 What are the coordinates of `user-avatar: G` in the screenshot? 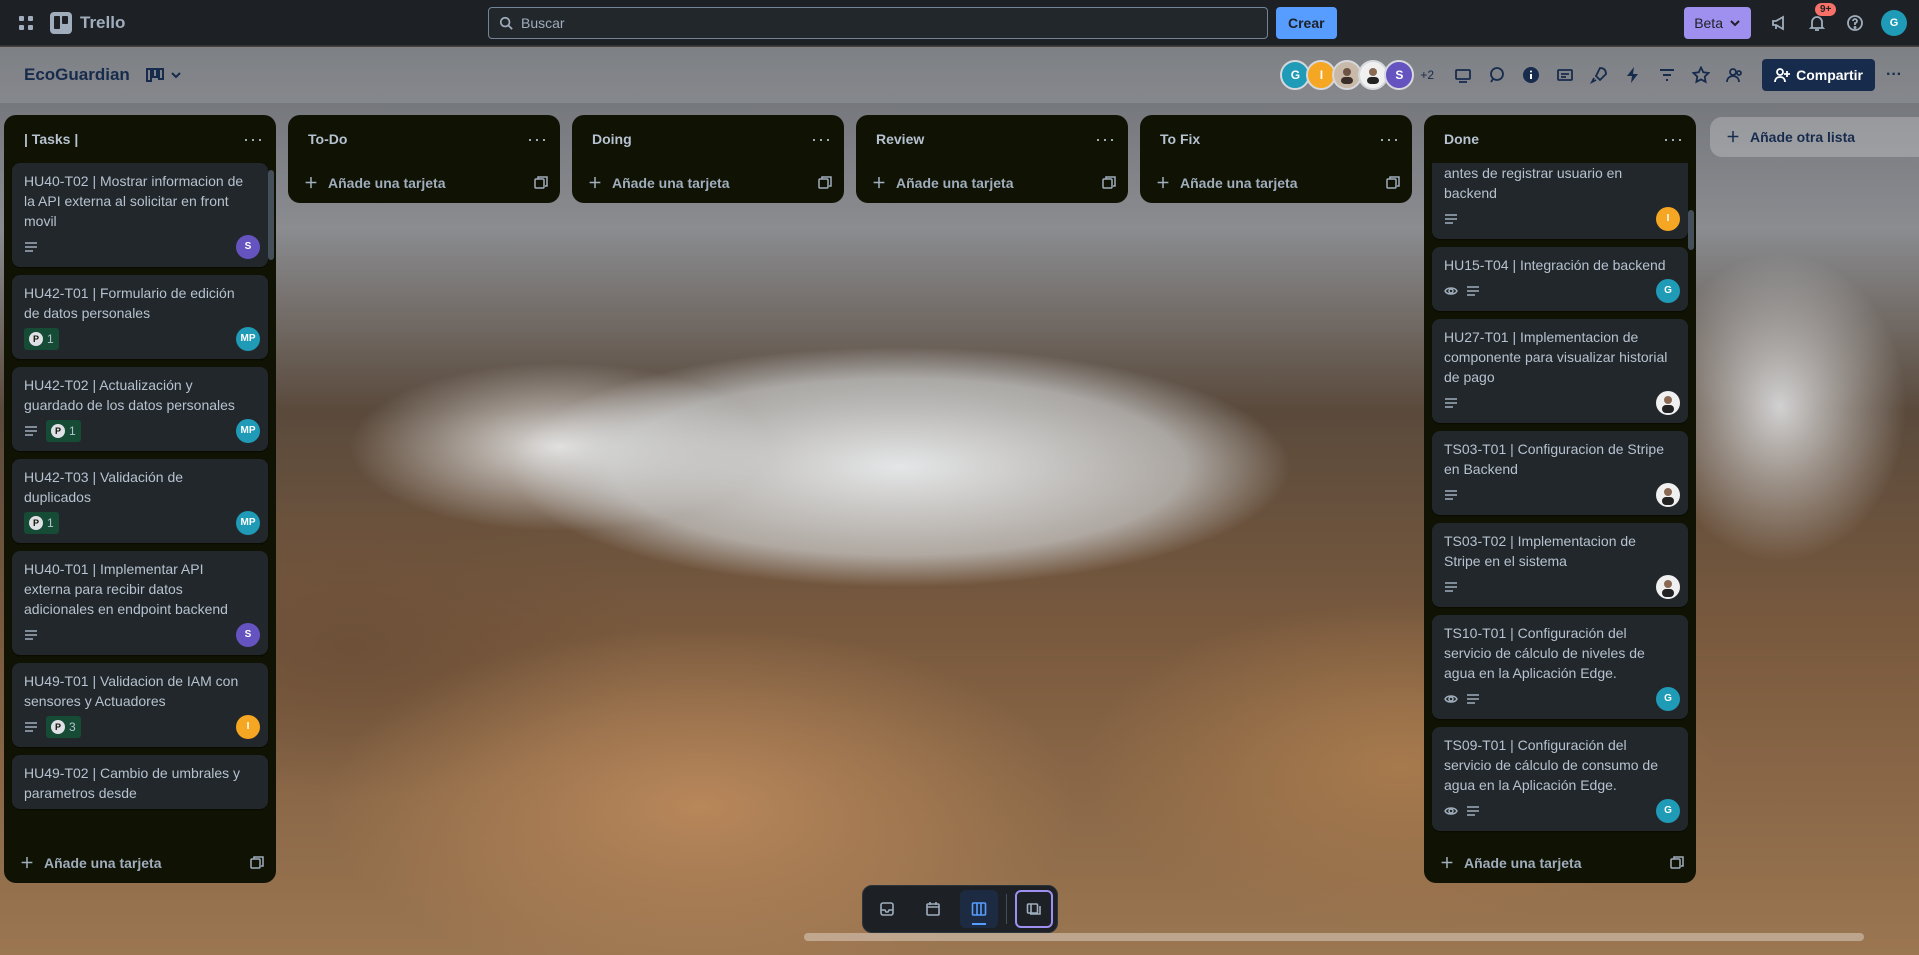 It's located at (1894, 23).